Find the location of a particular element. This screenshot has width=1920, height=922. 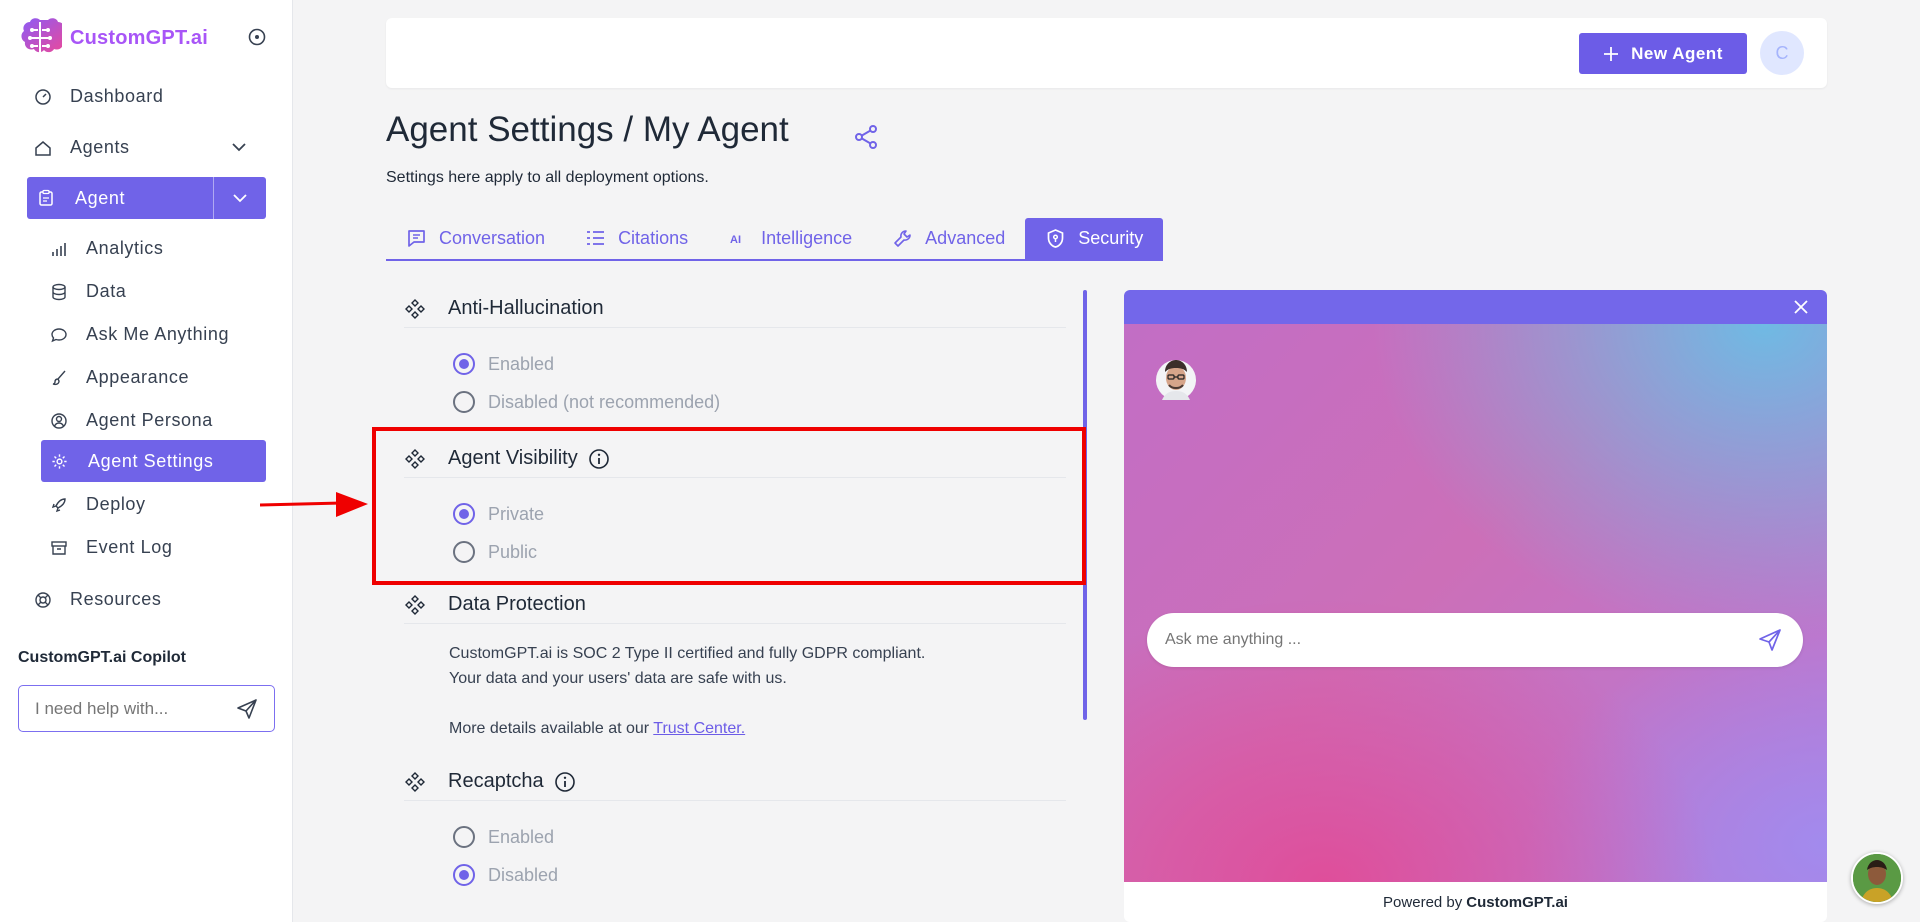

user-avatar: C is located at coordinates (1782, 53).